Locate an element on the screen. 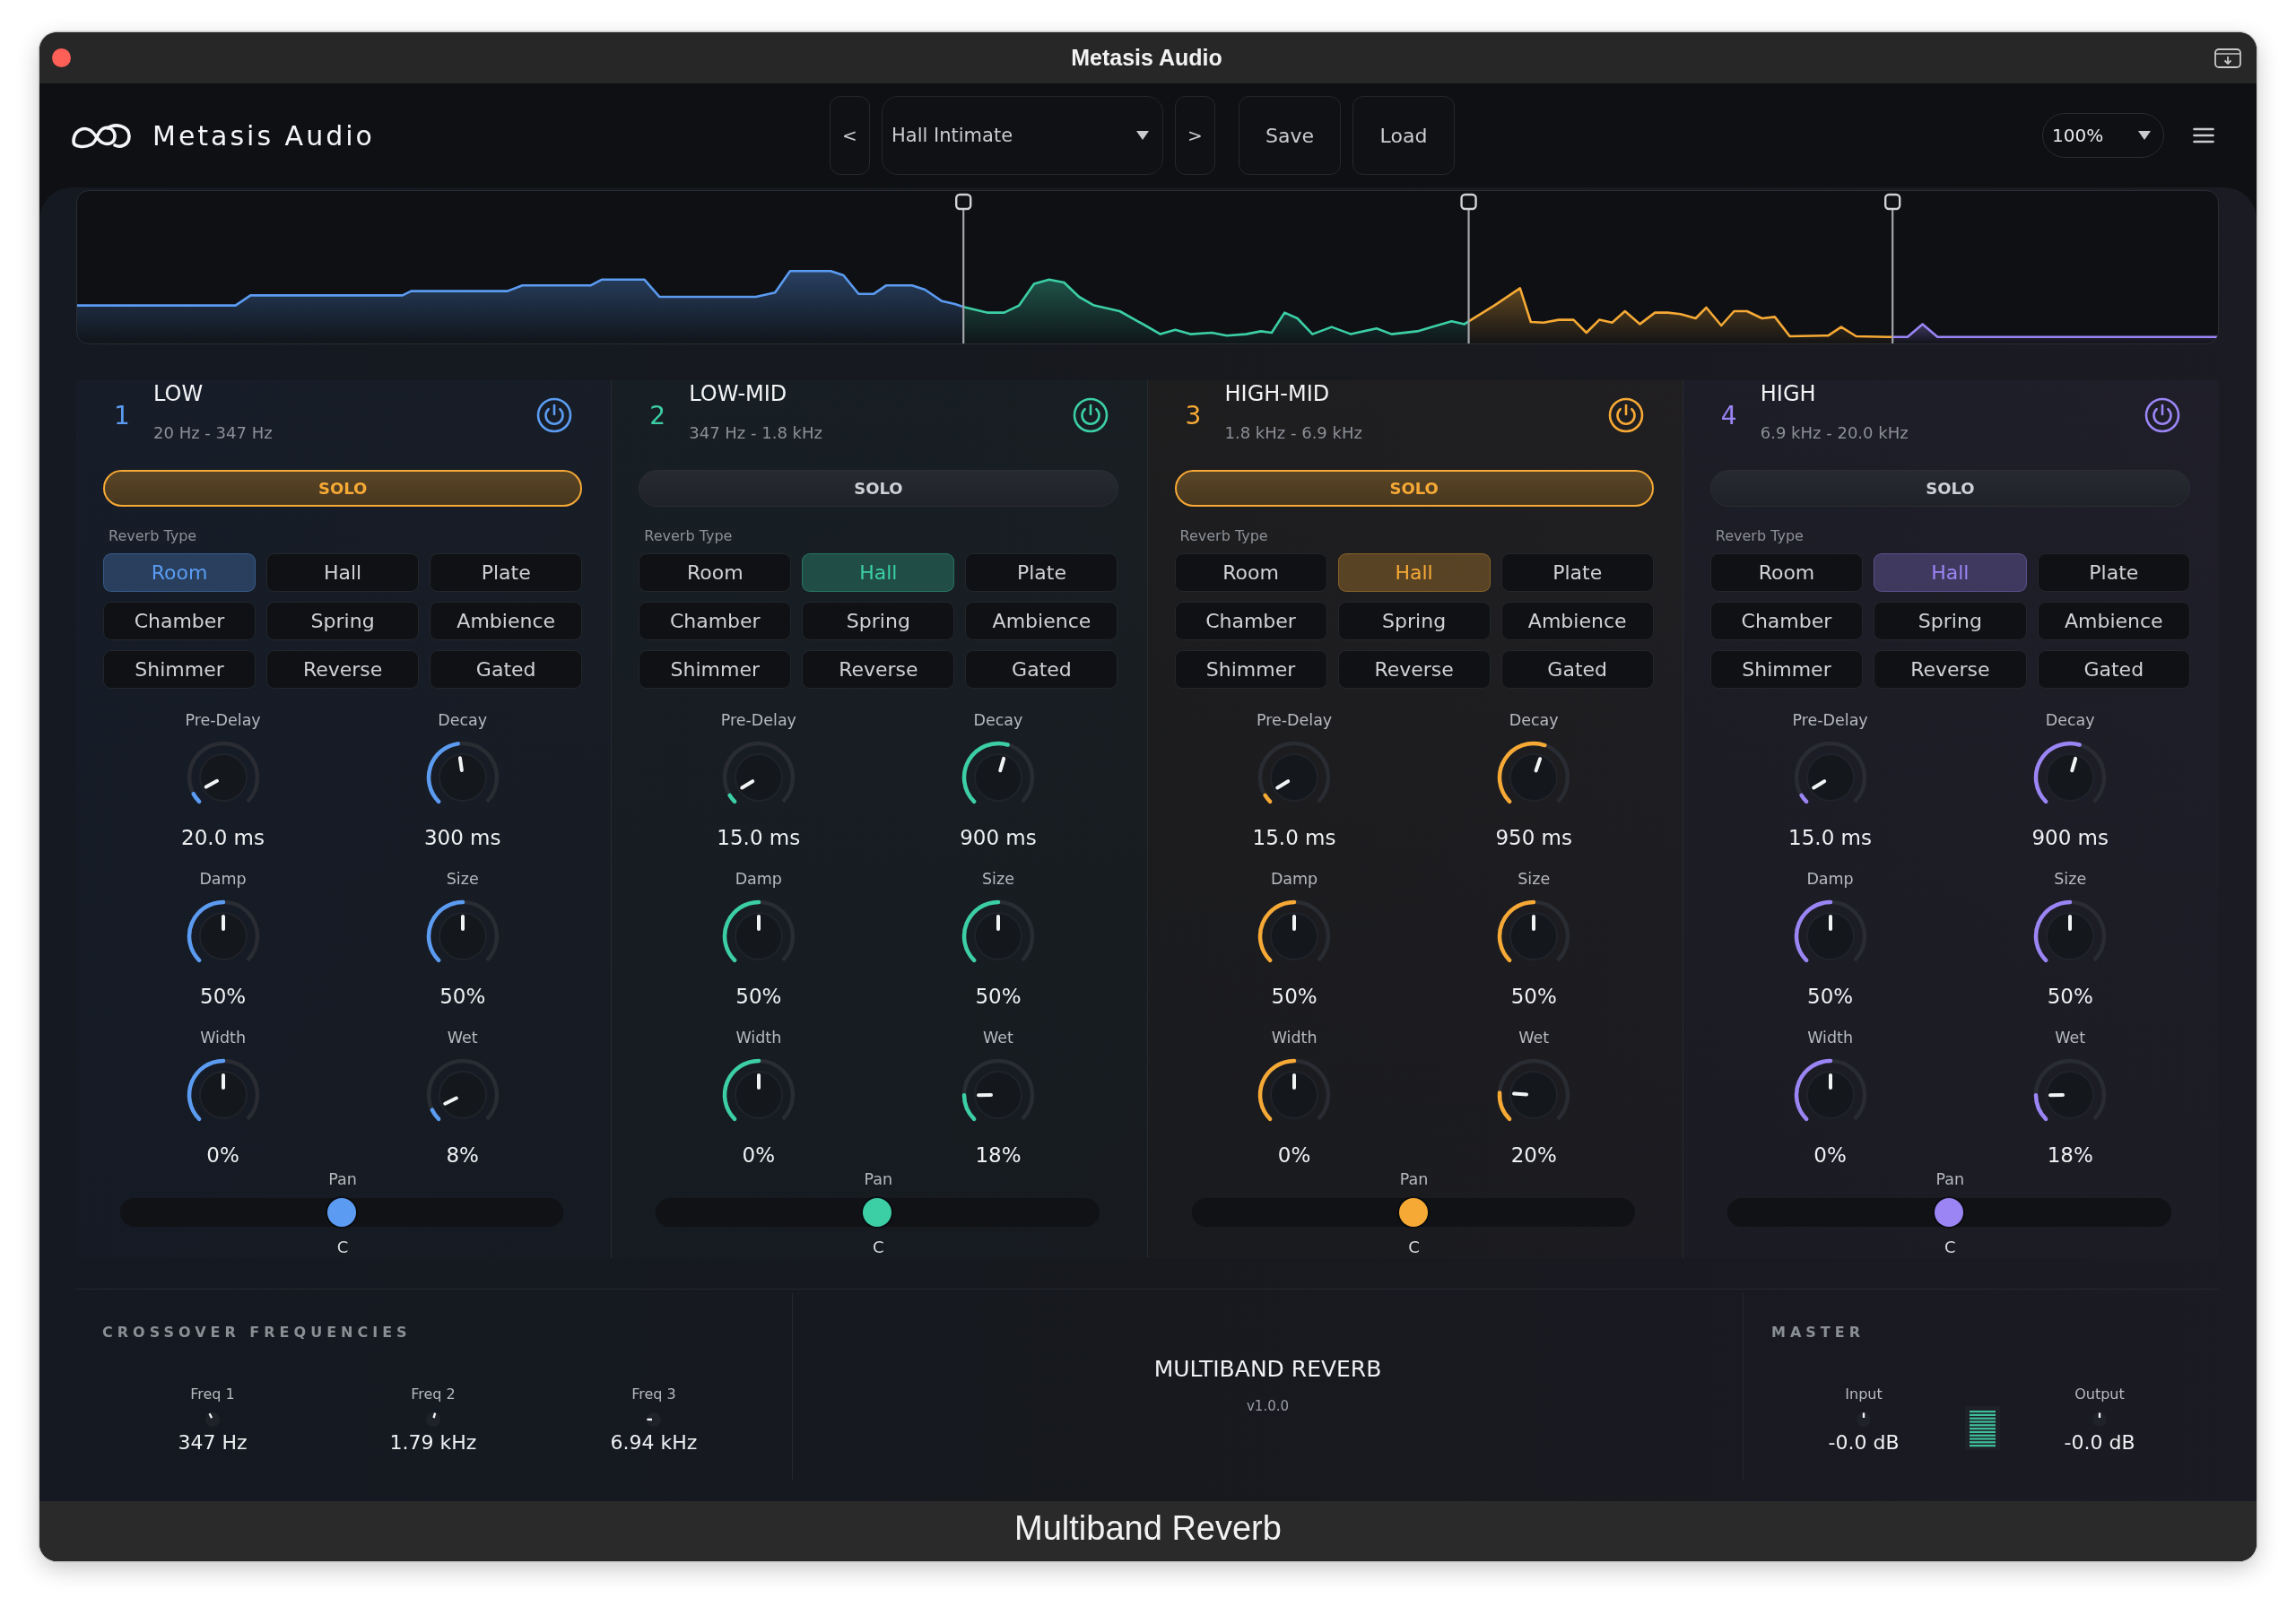 The height and width of the screenshot is (1607, 2296). preset-action-button: Load is located at coordinates (1403, 135).